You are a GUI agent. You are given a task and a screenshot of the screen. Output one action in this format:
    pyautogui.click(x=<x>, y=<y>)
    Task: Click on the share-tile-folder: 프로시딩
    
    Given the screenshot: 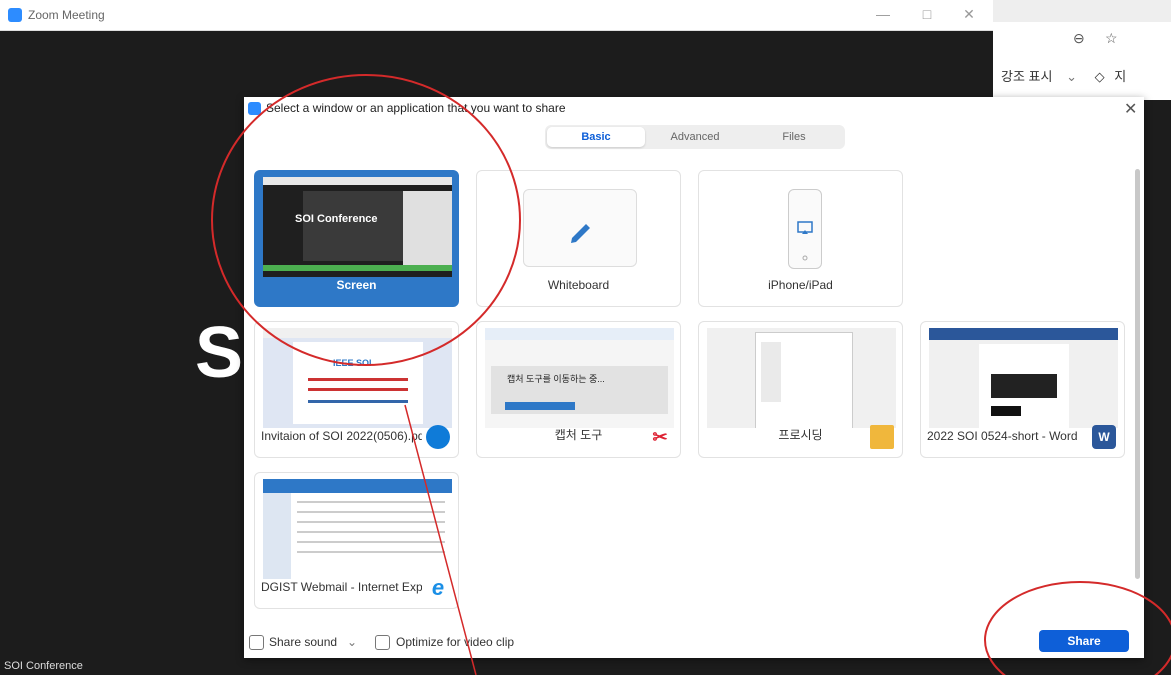 What is the action you would take?
    pyautogui.click(x=800, y=389)
    